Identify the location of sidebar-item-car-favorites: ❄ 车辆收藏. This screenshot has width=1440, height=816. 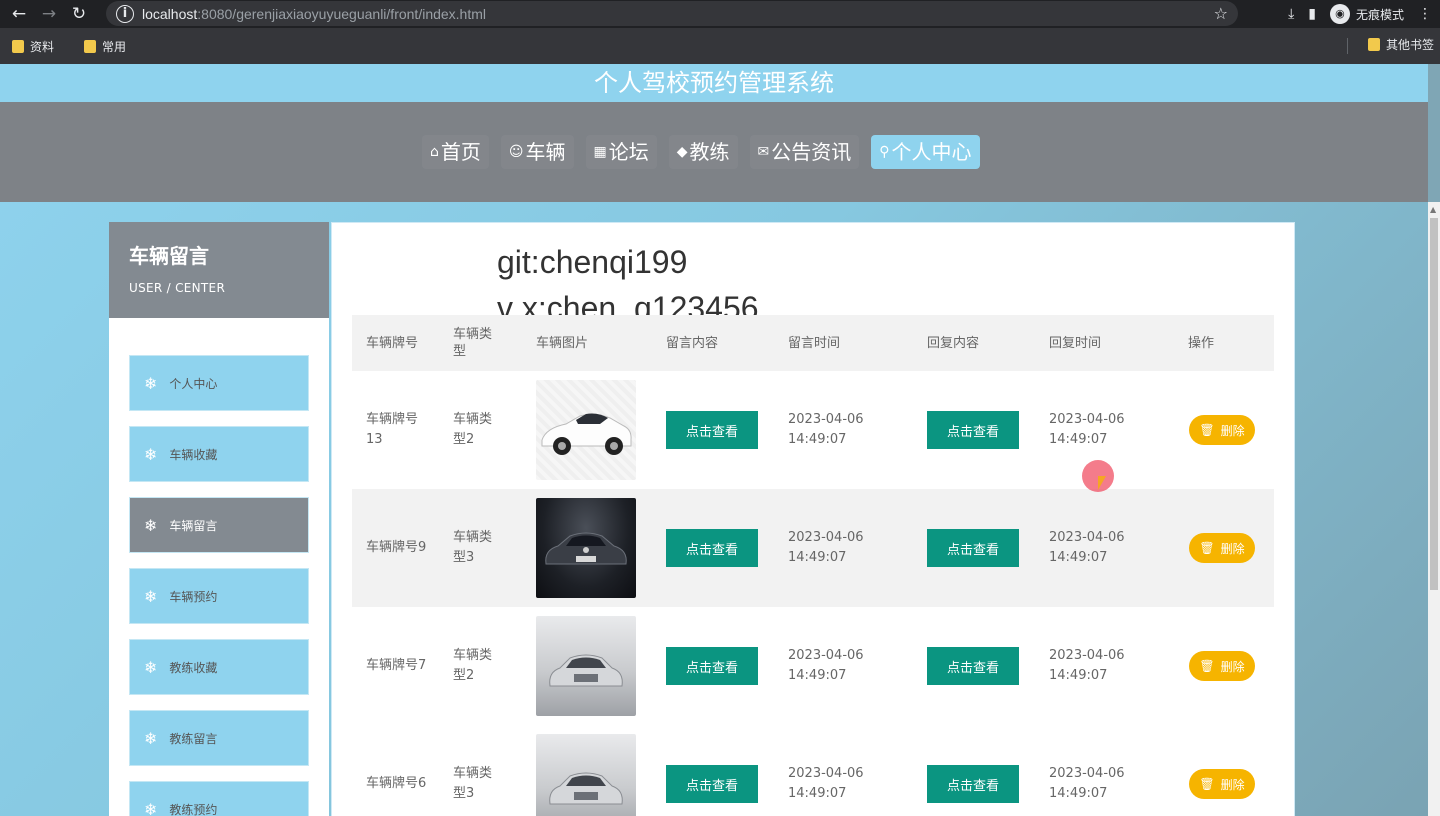
(219, 454).